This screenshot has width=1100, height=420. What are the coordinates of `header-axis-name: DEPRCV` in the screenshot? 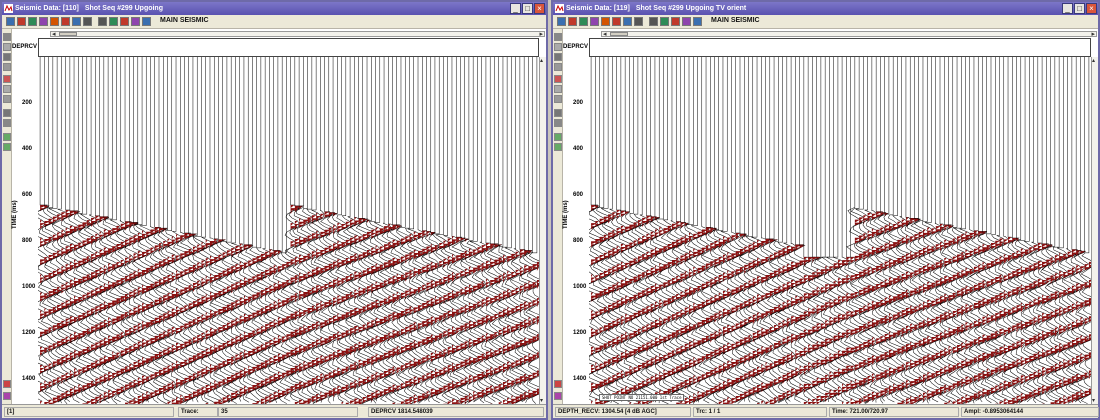 It's located at (25, 47).